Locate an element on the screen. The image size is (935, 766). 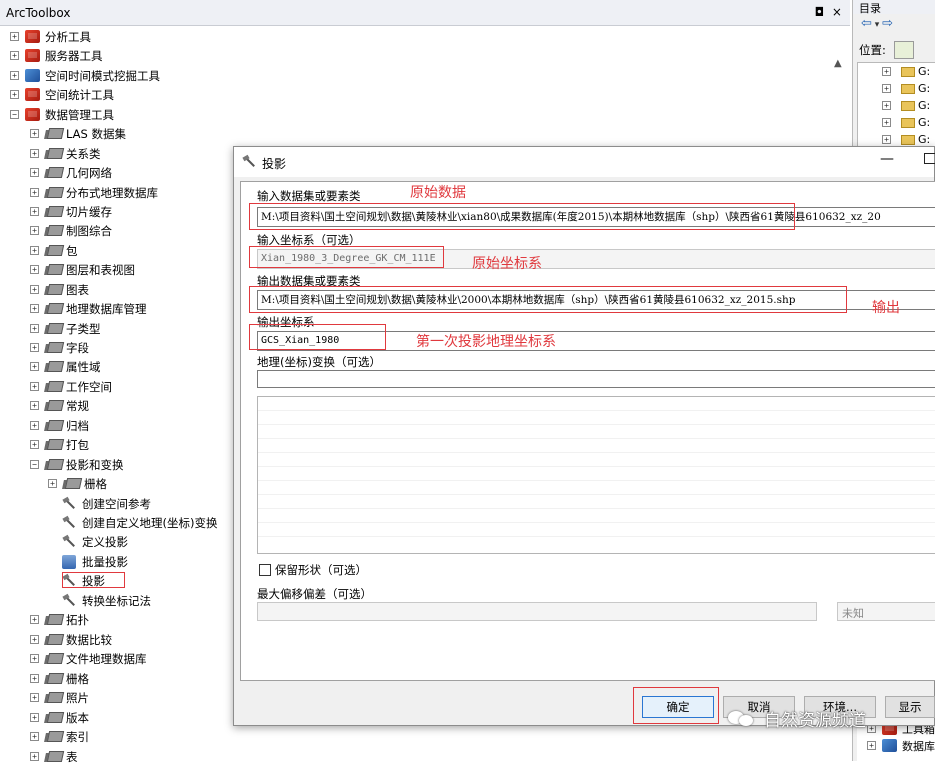
tree-item-versions: + 版本 is located at coordinates (59, 717).